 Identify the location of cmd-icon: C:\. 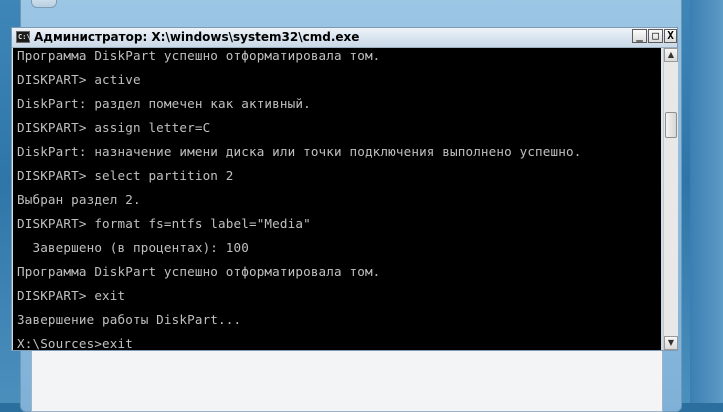
(23, 37).